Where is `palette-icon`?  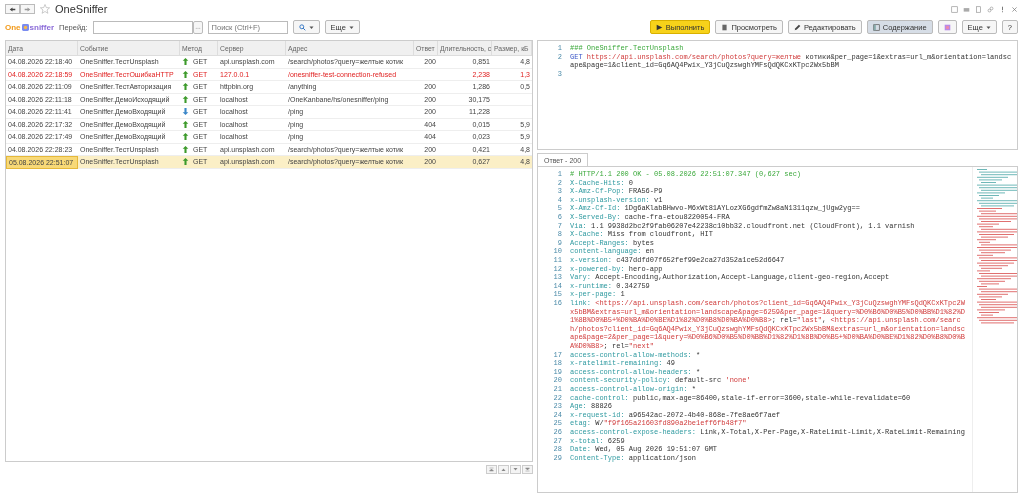 palette-icon is located at coordinates (947, 27).